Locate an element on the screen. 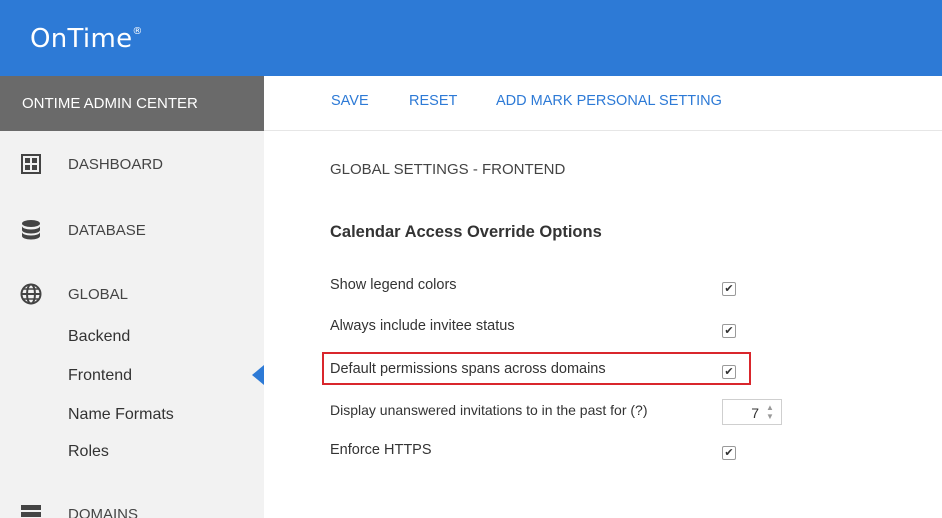 The height and width of the screenshot is (518, 942). globe-icon is located at coordinates (31, 294).